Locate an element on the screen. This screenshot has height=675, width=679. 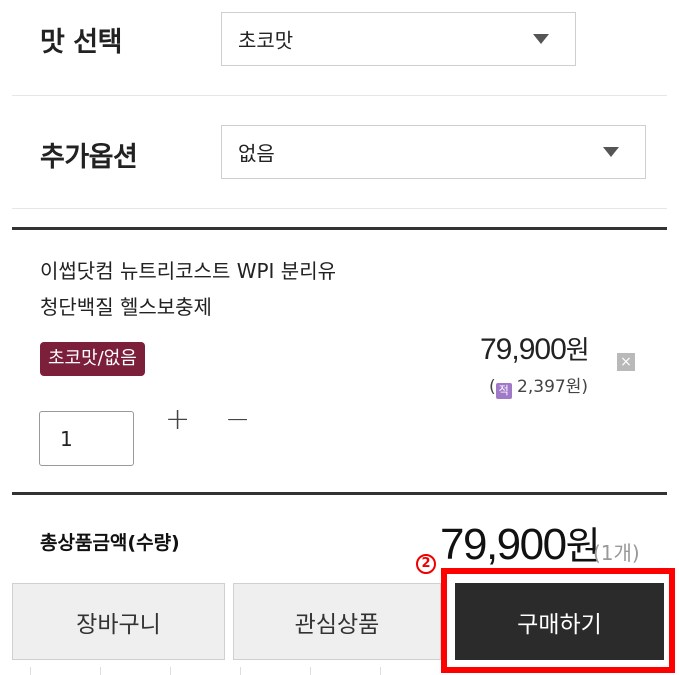
total-quantity: (1개) is located at coordinates (616, 553).